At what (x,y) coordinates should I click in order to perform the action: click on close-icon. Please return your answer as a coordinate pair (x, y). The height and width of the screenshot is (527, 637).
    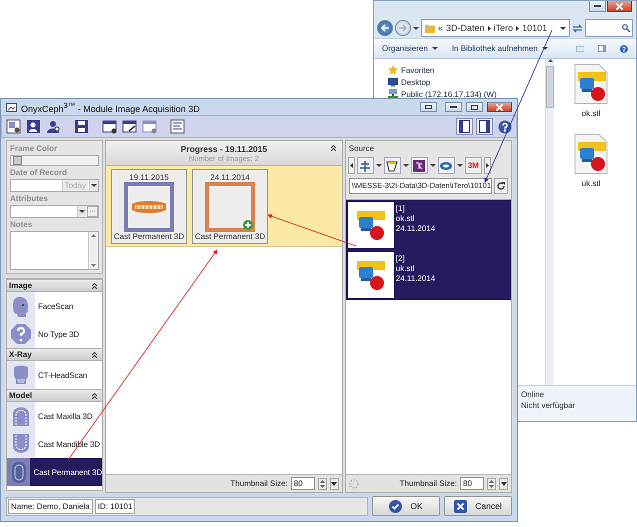
    Looking at the image, I should click on (461, 506).